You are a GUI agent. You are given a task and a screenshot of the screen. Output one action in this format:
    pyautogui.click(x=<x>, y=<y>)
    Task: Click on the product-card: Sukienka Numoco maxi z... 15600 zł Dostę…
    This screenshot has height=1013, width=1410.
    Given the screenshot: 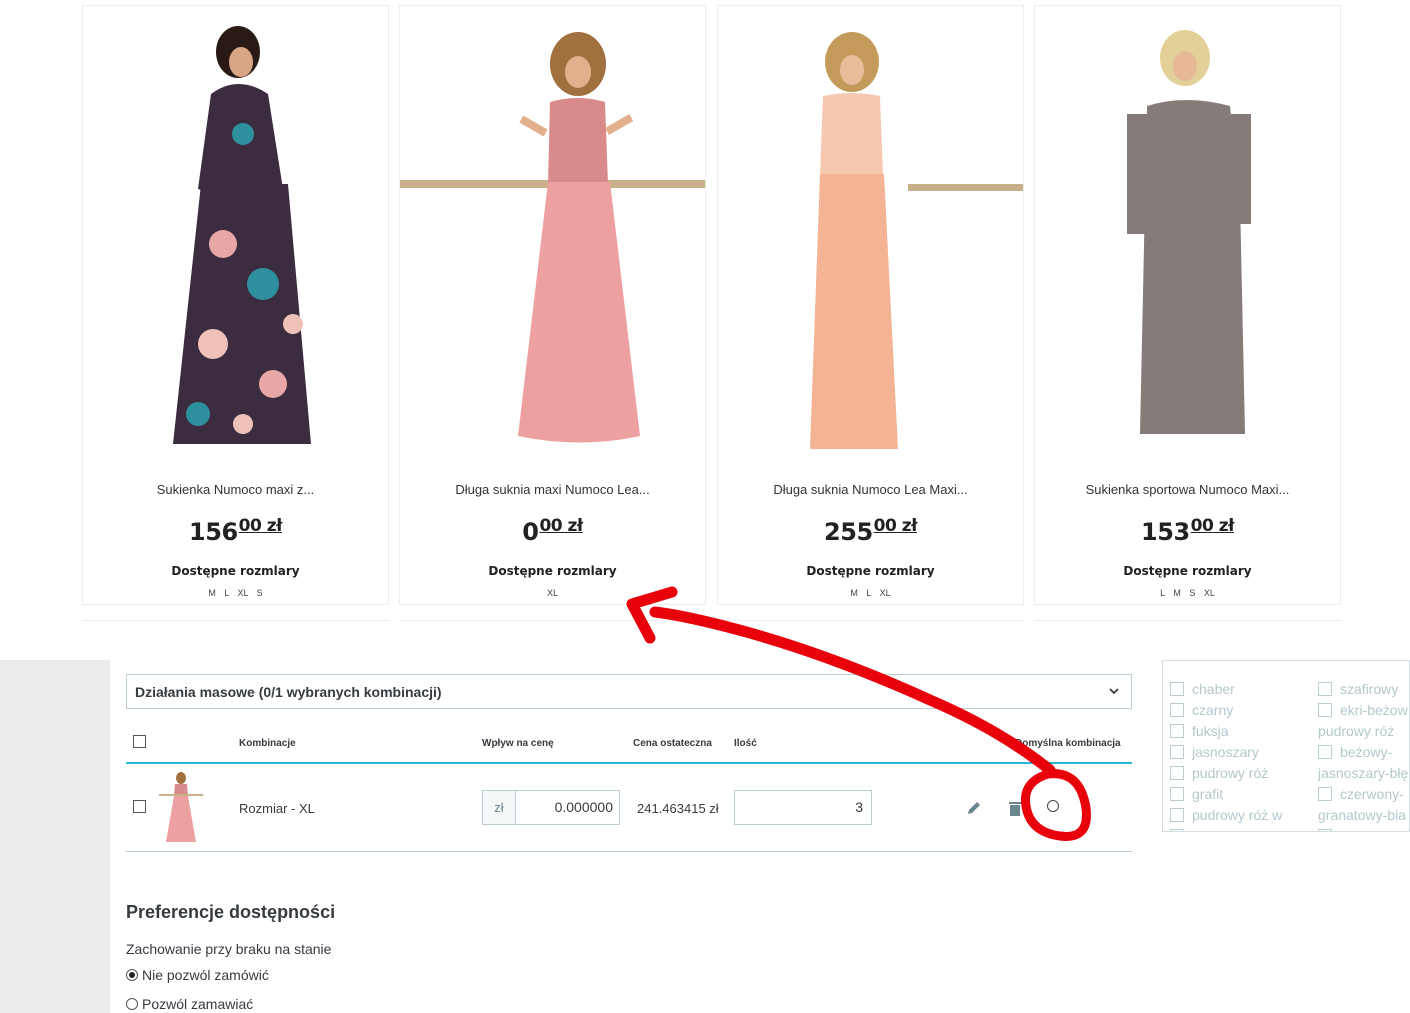 What is the action you would take?
    pyautogui.click(x=235, y=305)
    